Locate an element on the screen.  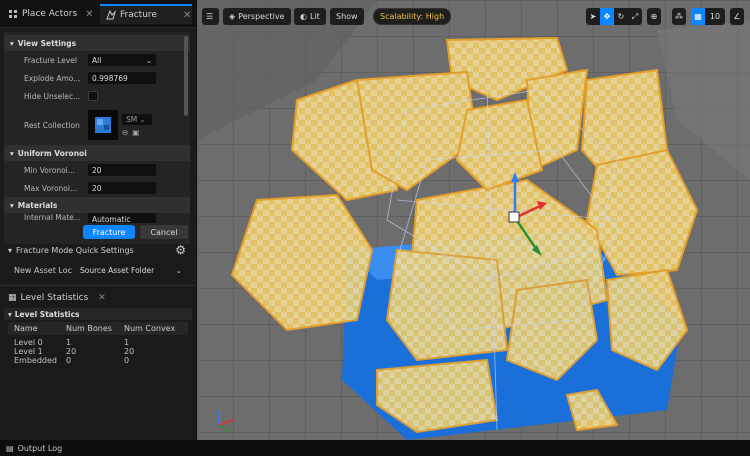
table-cell: Embedded is located at coordinates (36, 360).